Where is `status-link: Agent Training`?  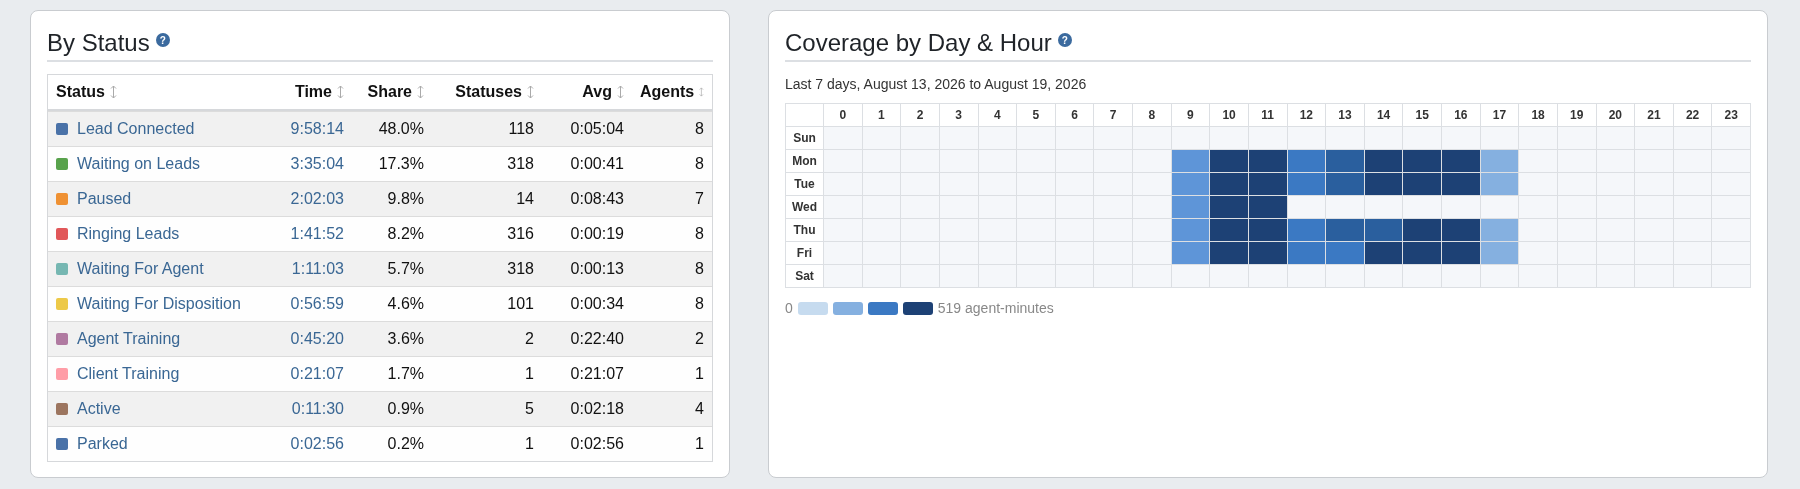
status-link: Agent Training is located at coordinates (129, 339).